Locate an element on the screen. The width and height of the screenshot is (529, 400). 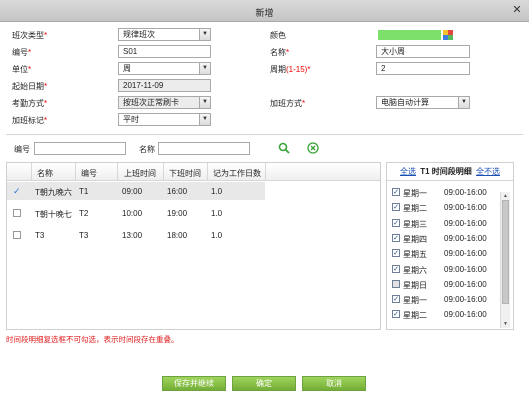
column-header-start: 上班时间 is located at coordinates (140, 173).